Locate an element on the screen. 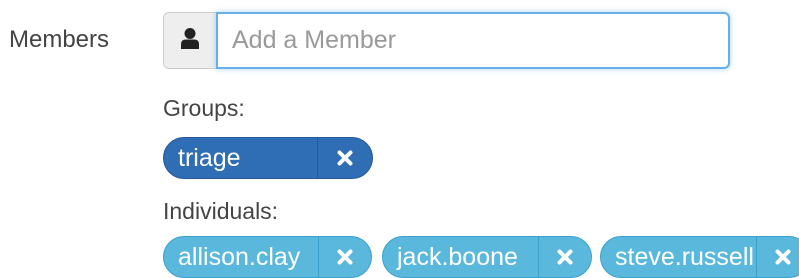 This screenshot has width=799, height=278. member-input-group is located at coordinates (446, 40).